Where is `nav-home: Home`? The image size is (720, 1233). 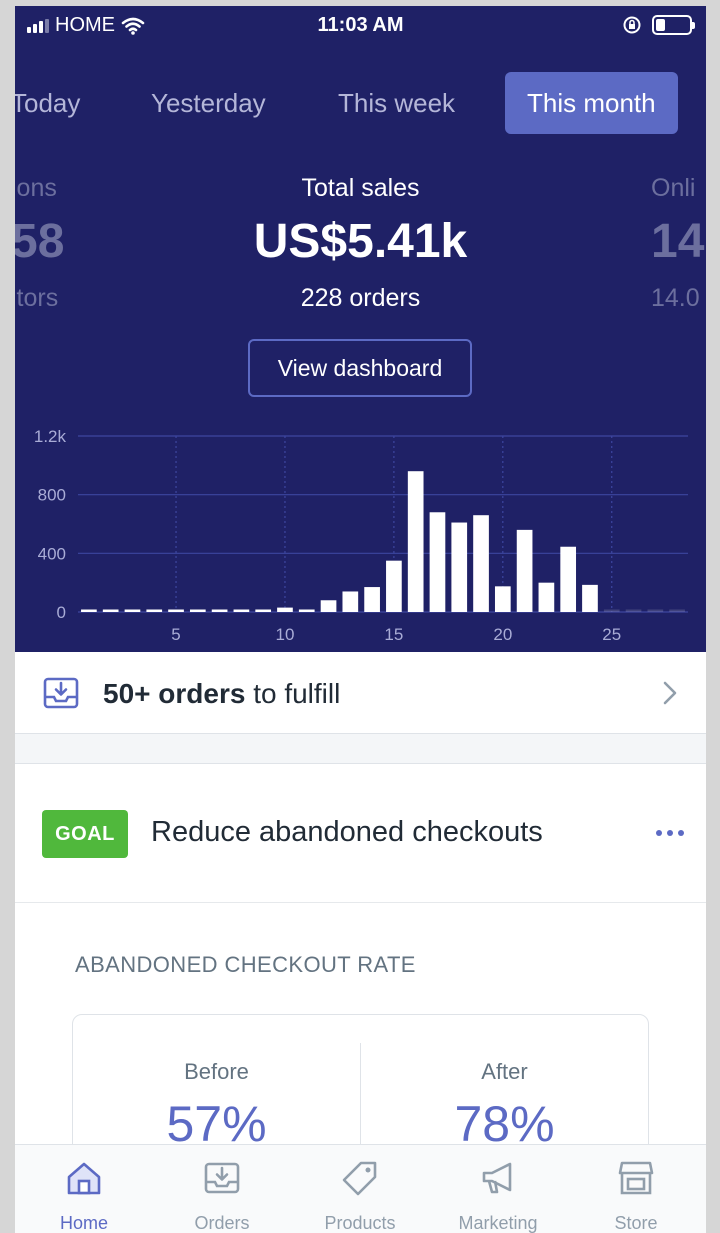
nav-home: Home is located at coordinates (84, 1189).